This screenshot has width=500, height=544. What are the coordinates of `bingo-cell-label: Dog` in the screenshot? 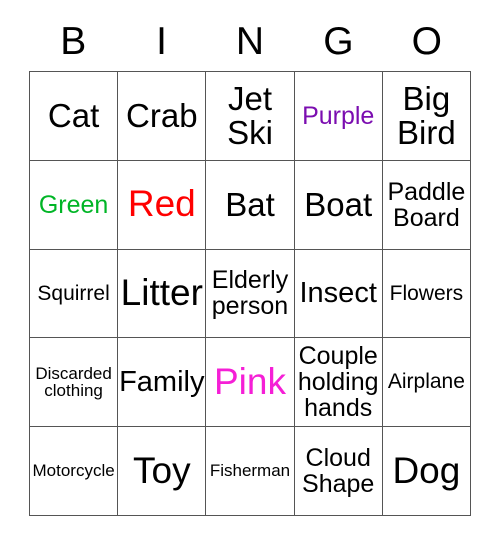 It's located at (426, 470).